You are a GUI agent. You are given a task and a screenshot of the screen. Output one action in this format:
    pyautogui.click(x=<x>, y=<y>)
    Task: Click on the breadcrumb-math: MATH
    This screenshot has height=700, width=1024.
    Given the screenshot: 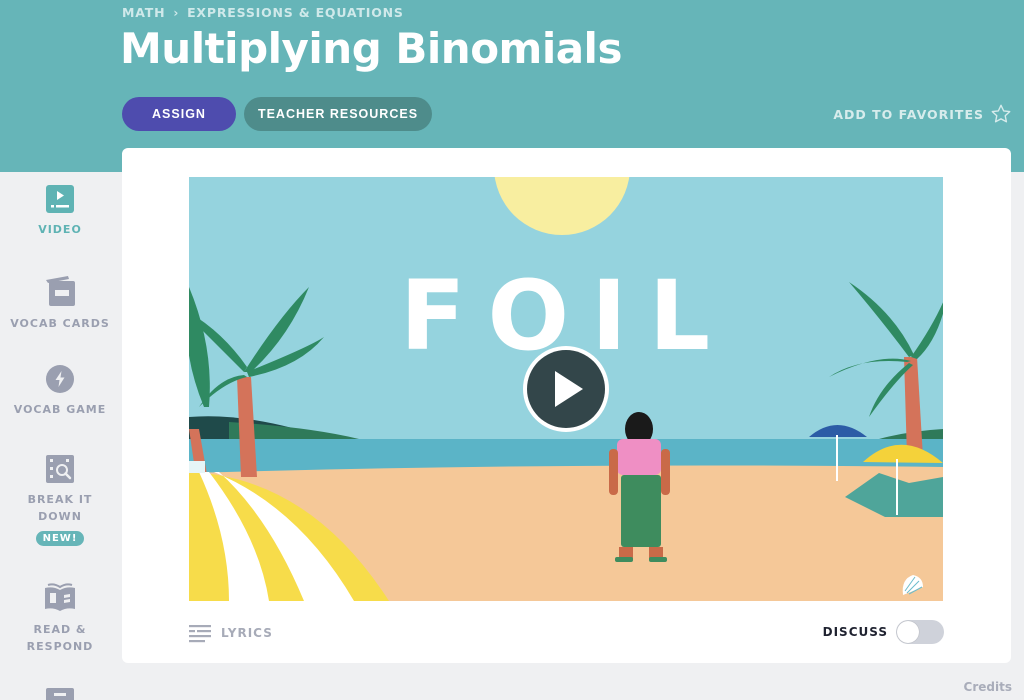 What is the action you would take?
    pyautogui.click(x=143, y=12)
    